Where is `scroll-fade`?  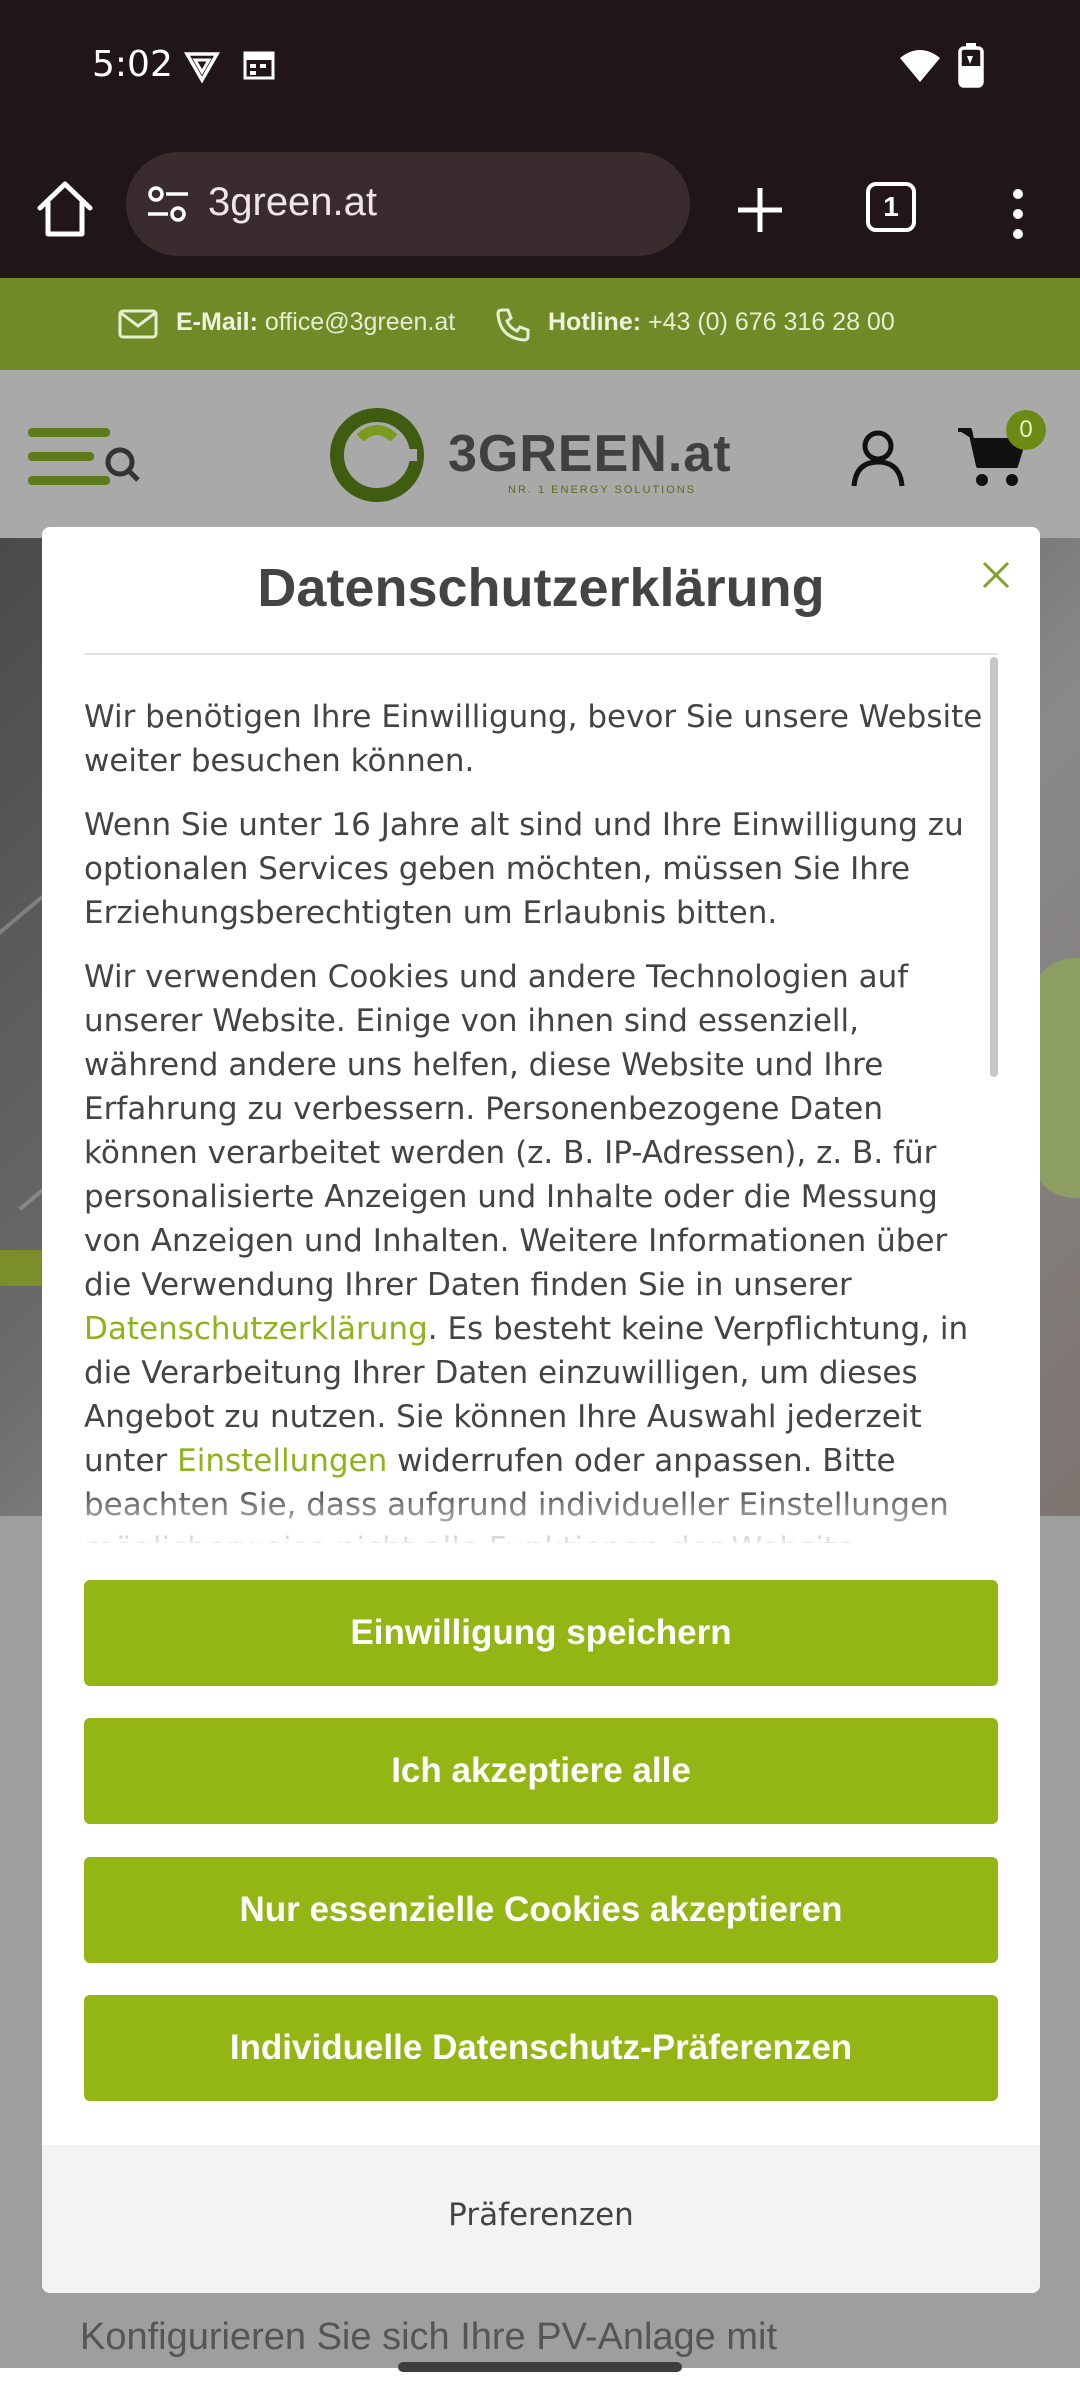
scroll-fade is located at coordinates (542, 1517).